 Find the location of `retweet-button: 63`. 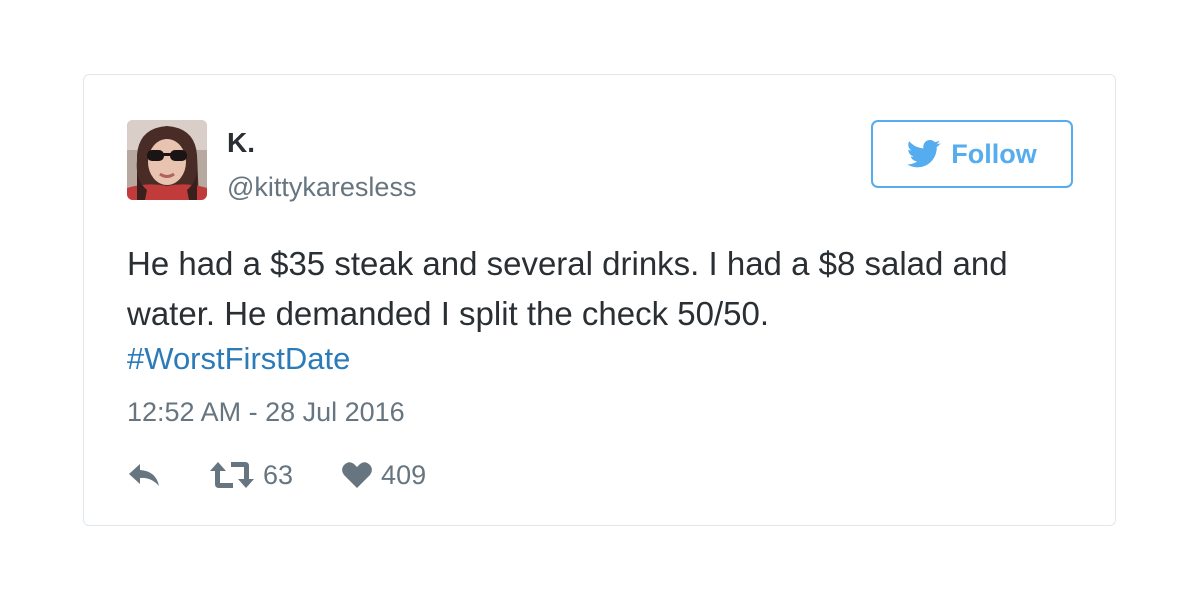

retweet-button: 63 is located at coordinates (251, 475).